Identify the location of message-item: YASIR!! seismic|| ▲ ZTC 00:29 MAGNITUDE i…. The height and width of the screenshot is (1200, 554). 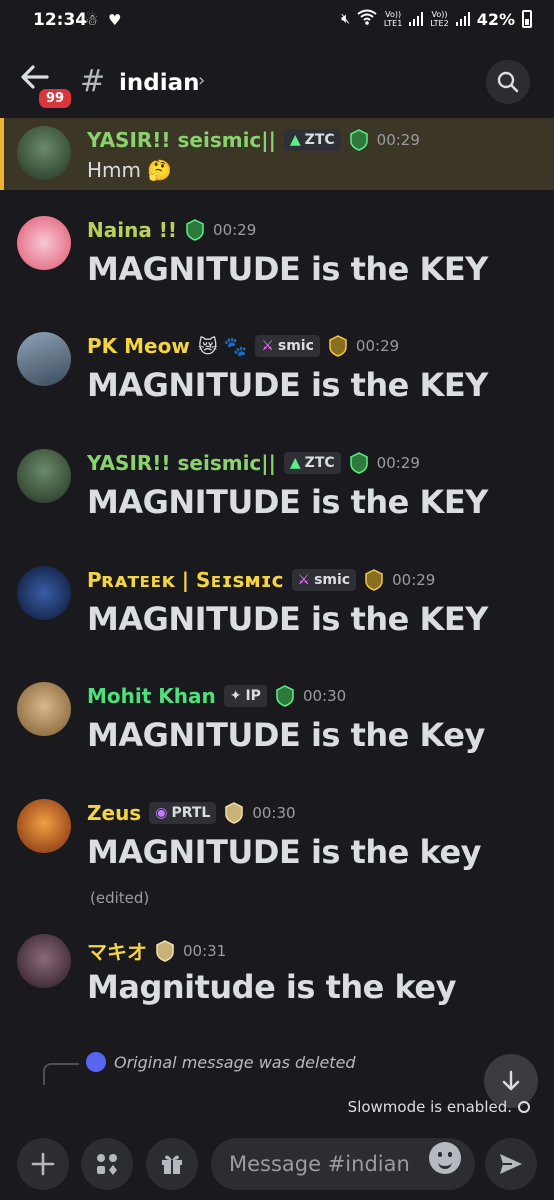
(277, 496).